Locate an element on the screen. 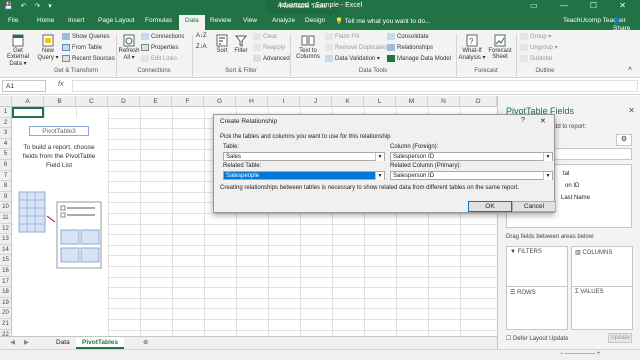 The image size is (640, 360). sheet-tab-data: Data is located at coordinates (63, 343).